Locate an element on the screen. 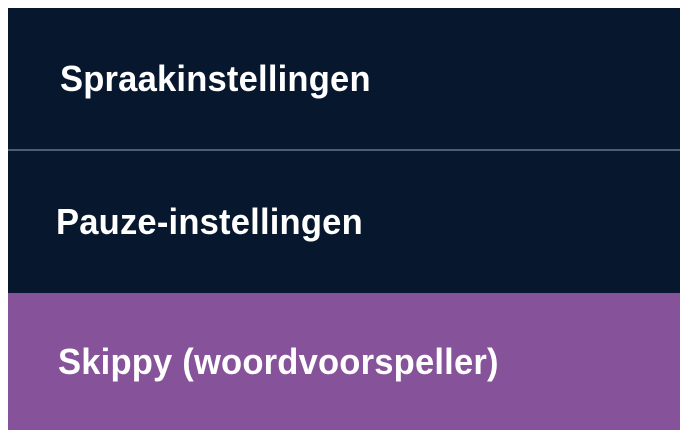 The width and height of the screenshot is (680, 430). menu-item-label: Skippy (woordvoorspeller) is located at coordinates (278, 361).